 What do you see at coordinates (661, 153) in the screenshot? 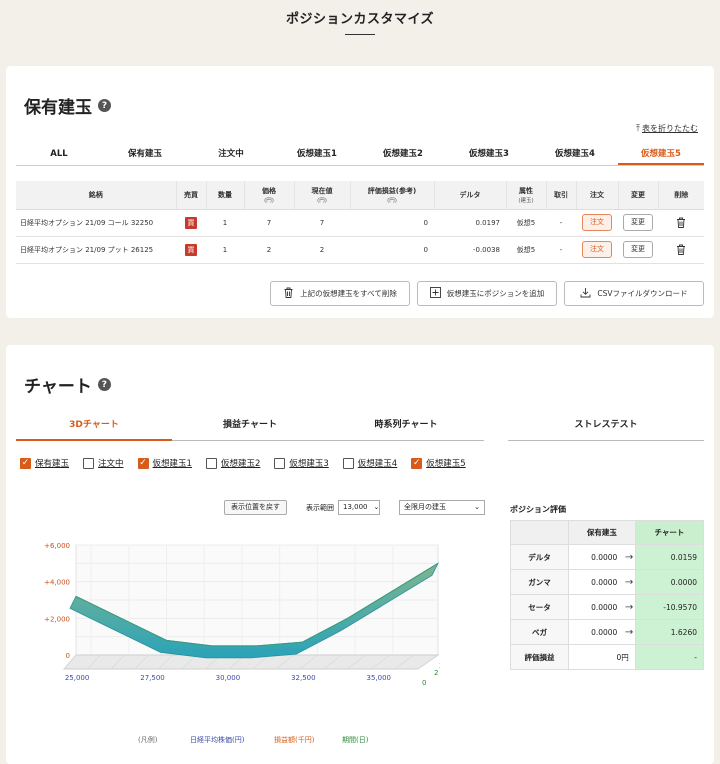
I see `tab-virtual-5: 仮想建玉5` at bounding box center [661, 153].